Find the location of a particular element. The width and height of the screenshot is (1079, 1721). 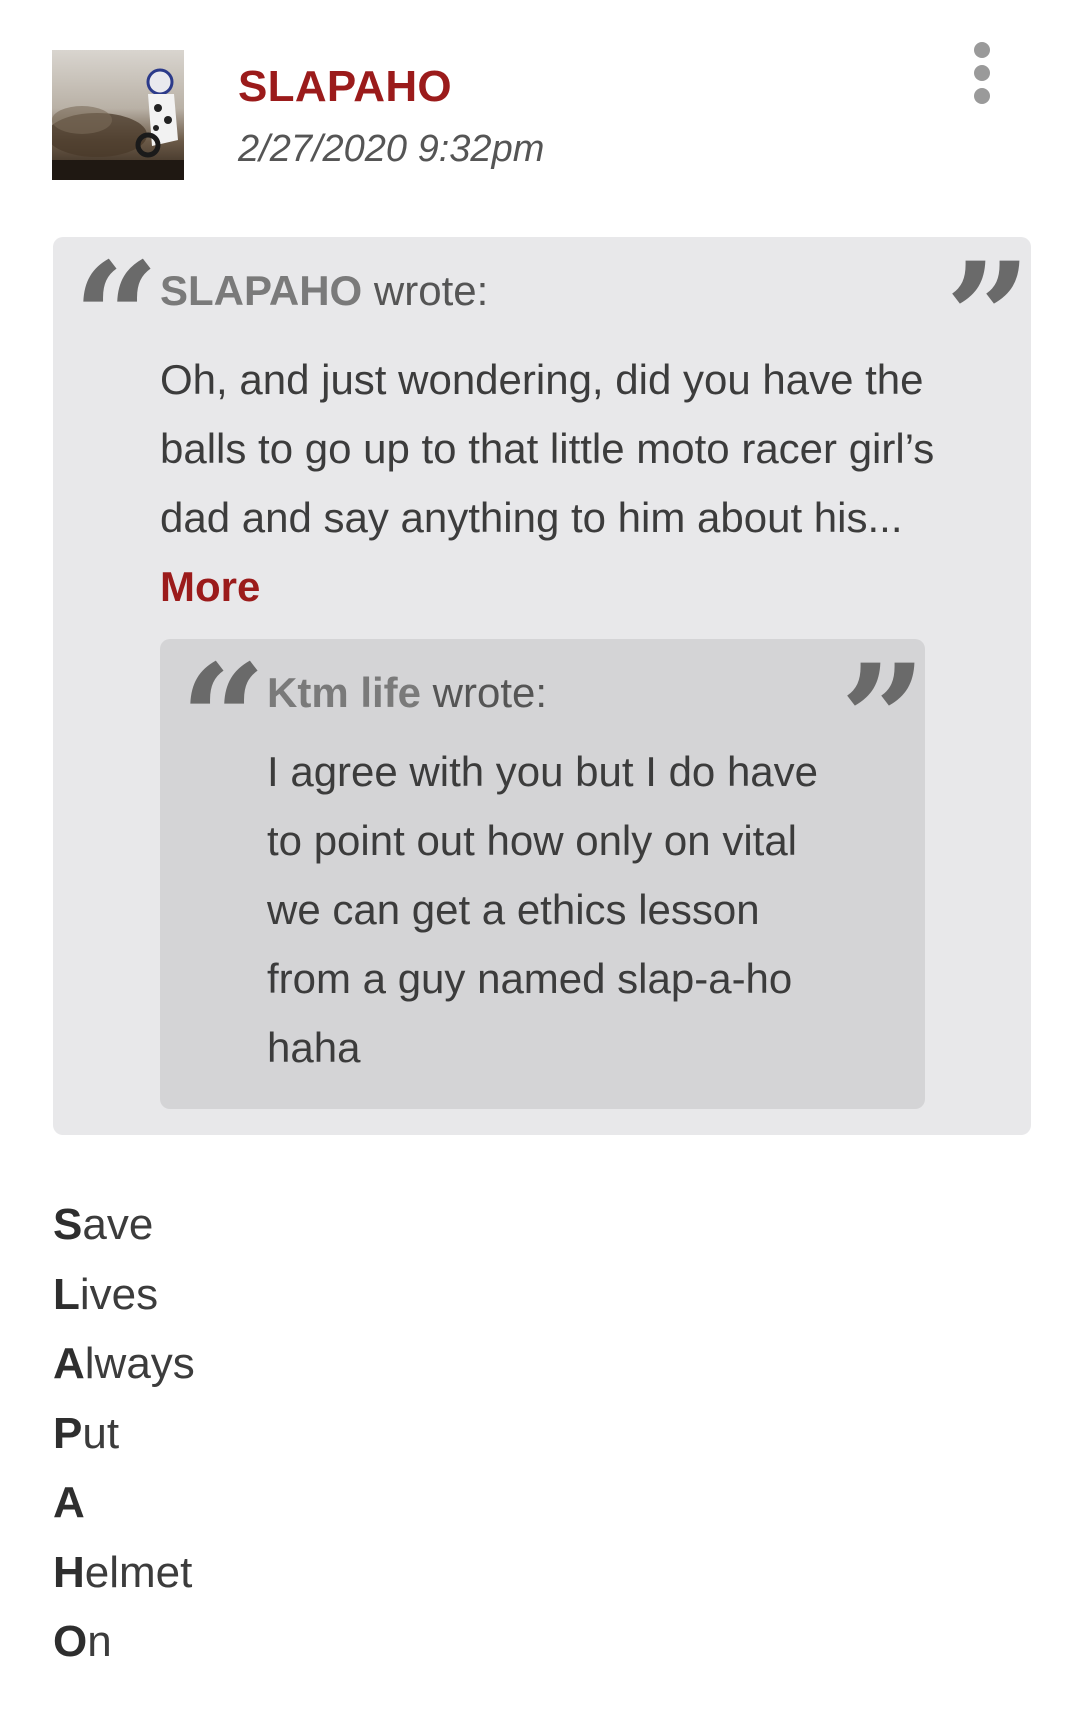

signature-line: Put is located at coordinates (353, 1434).